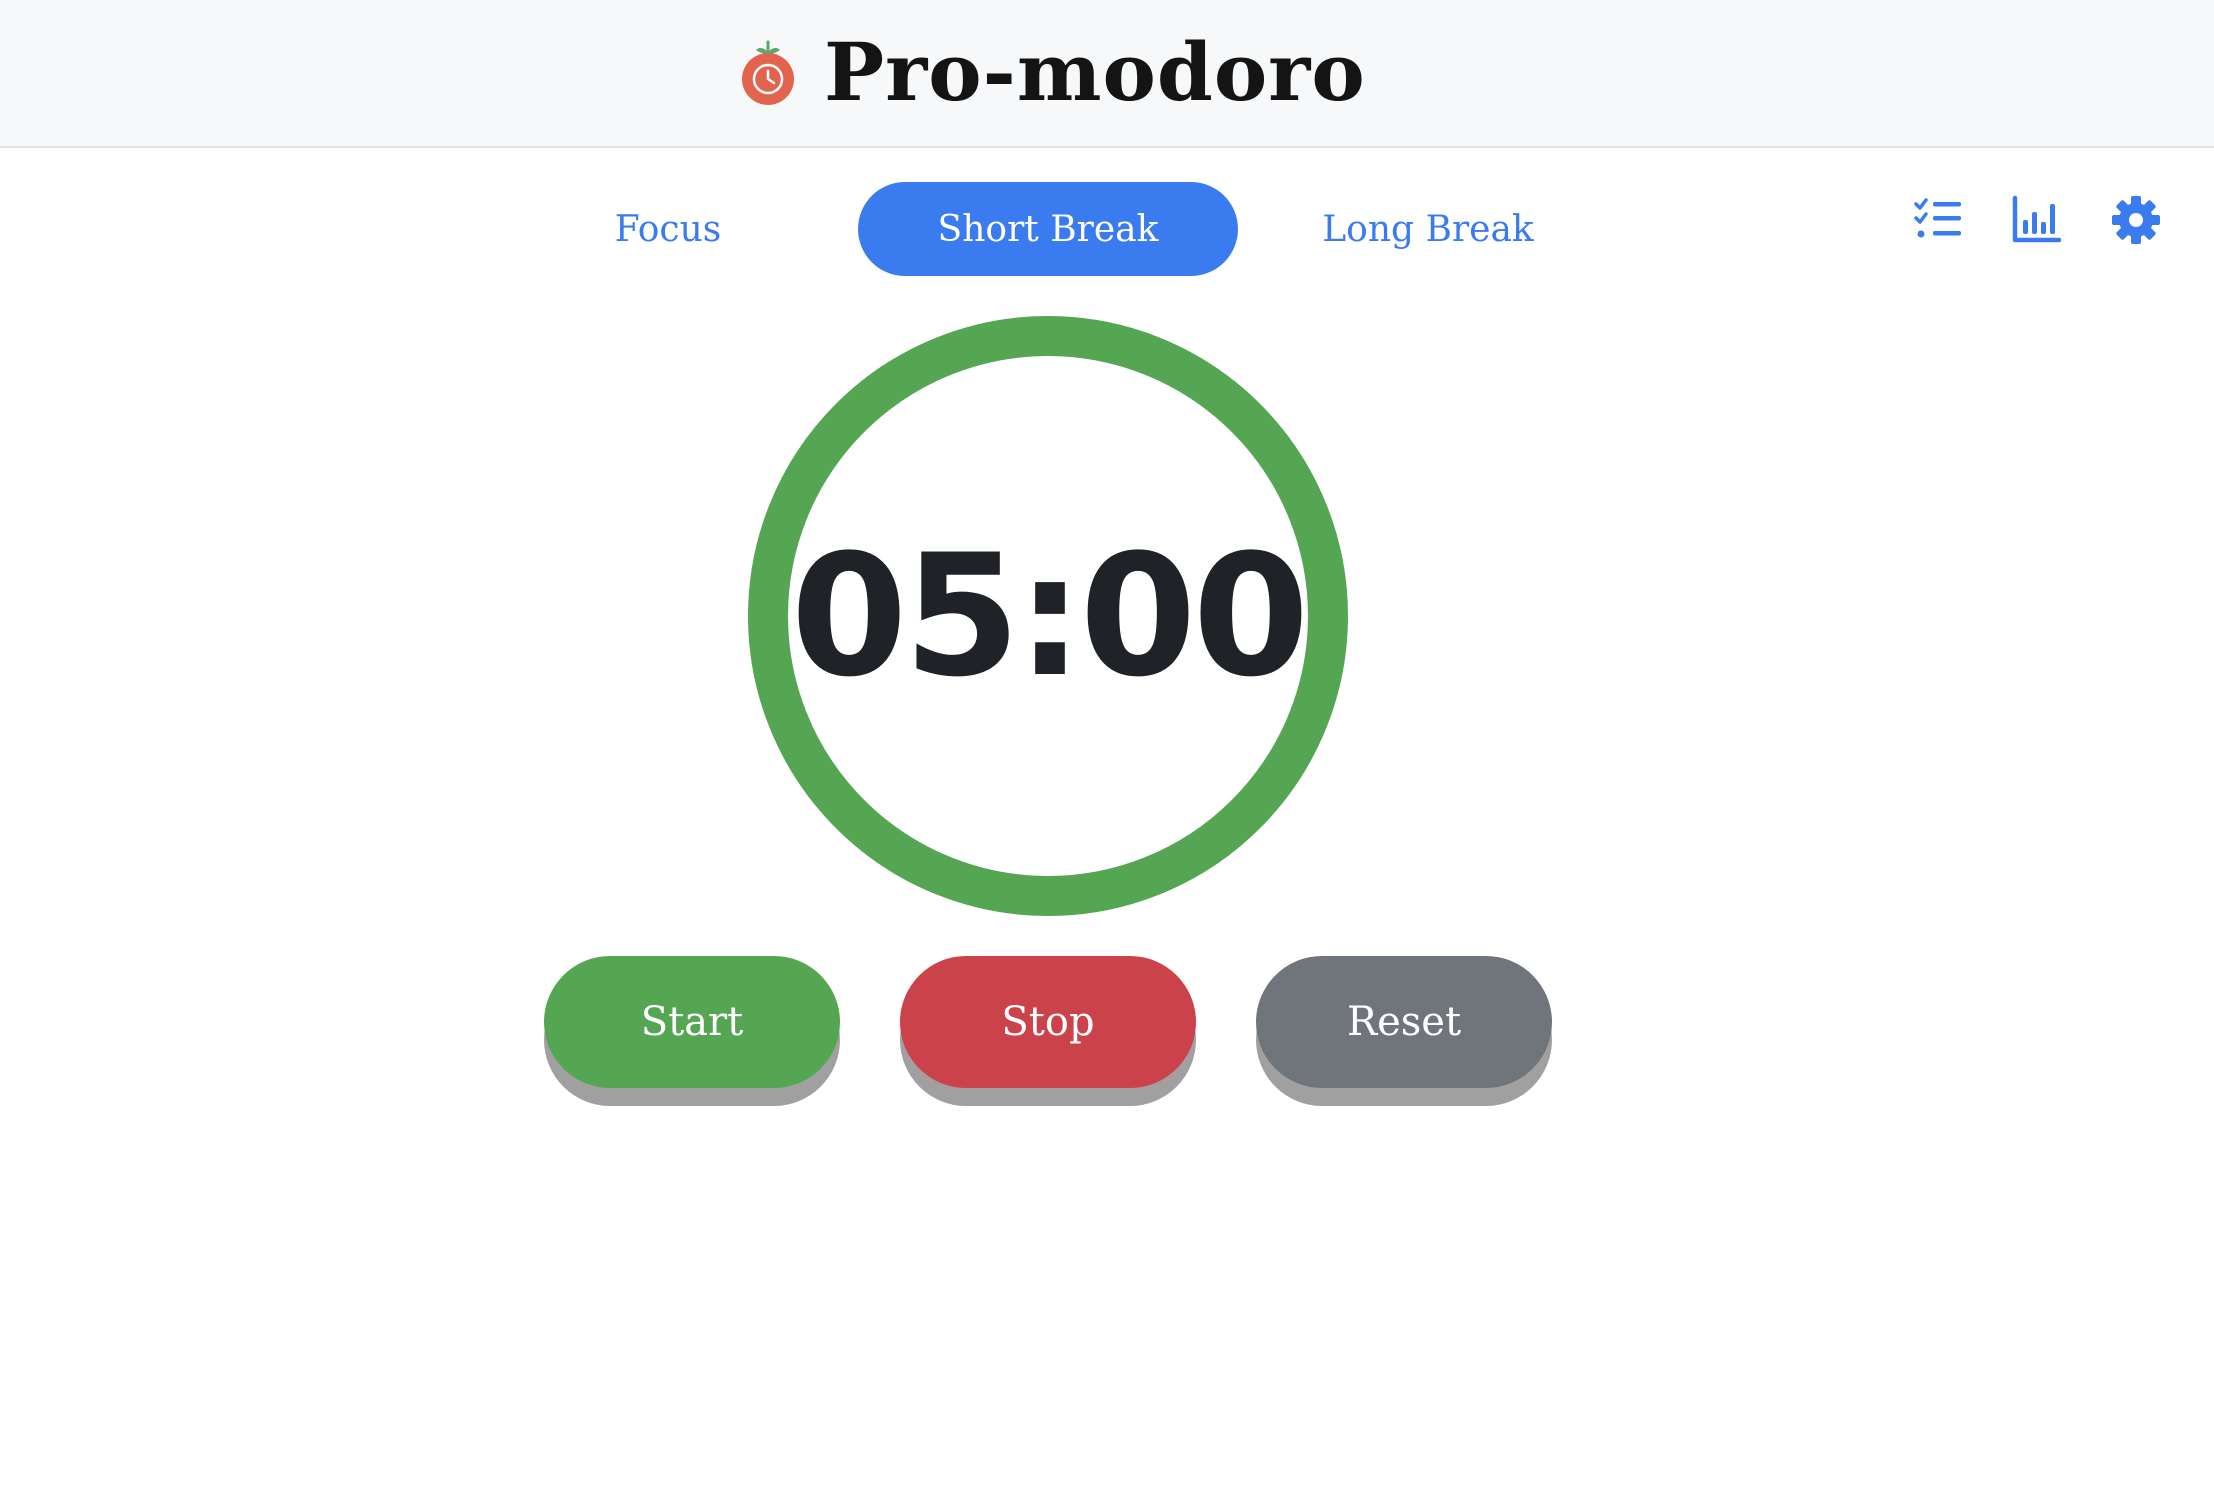 This screenshot has width=2214, height=1502. I want to click on timer-display: 05:00, so click(1050, 616).